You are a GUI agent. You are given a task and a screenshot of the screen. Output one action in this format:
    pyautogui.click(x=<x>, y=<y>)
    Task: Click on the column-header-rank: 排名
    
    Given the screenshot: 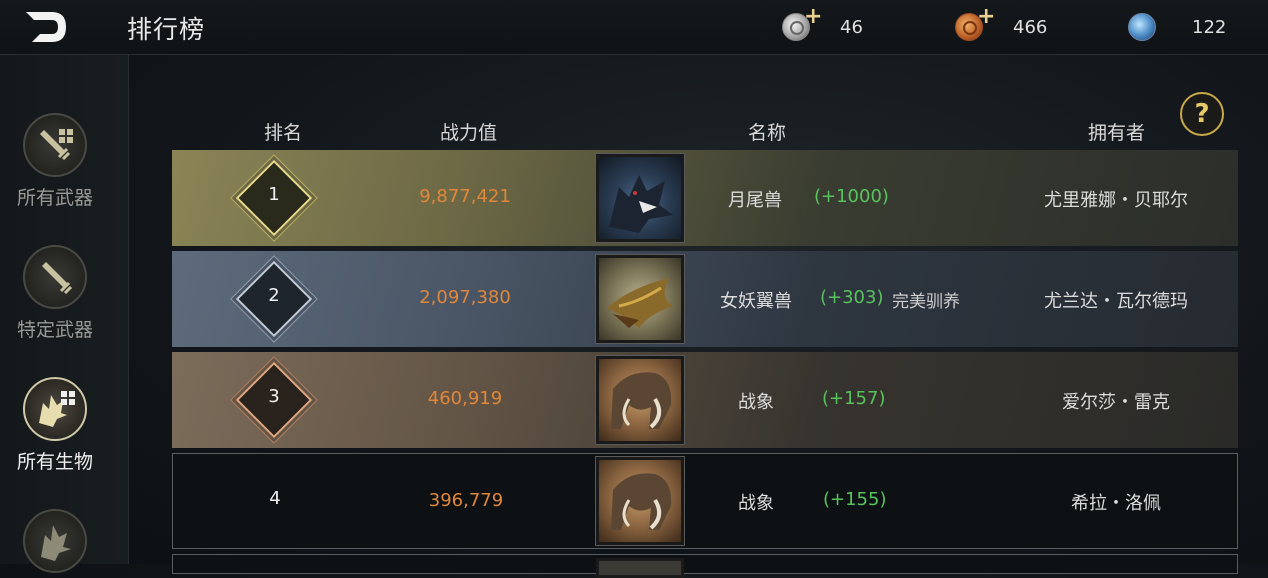 What is the action you would take?
    pyautogui.click(x=283, y=133)
    